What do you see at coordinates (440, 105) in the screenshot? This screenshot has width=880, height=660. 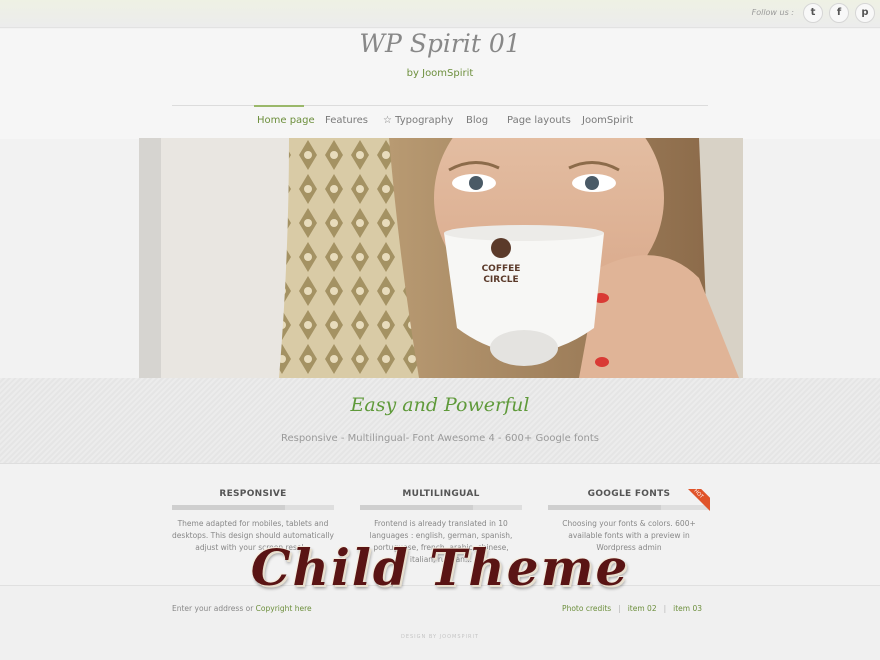 I see `nav-divider` at bounding box center [440, 105].